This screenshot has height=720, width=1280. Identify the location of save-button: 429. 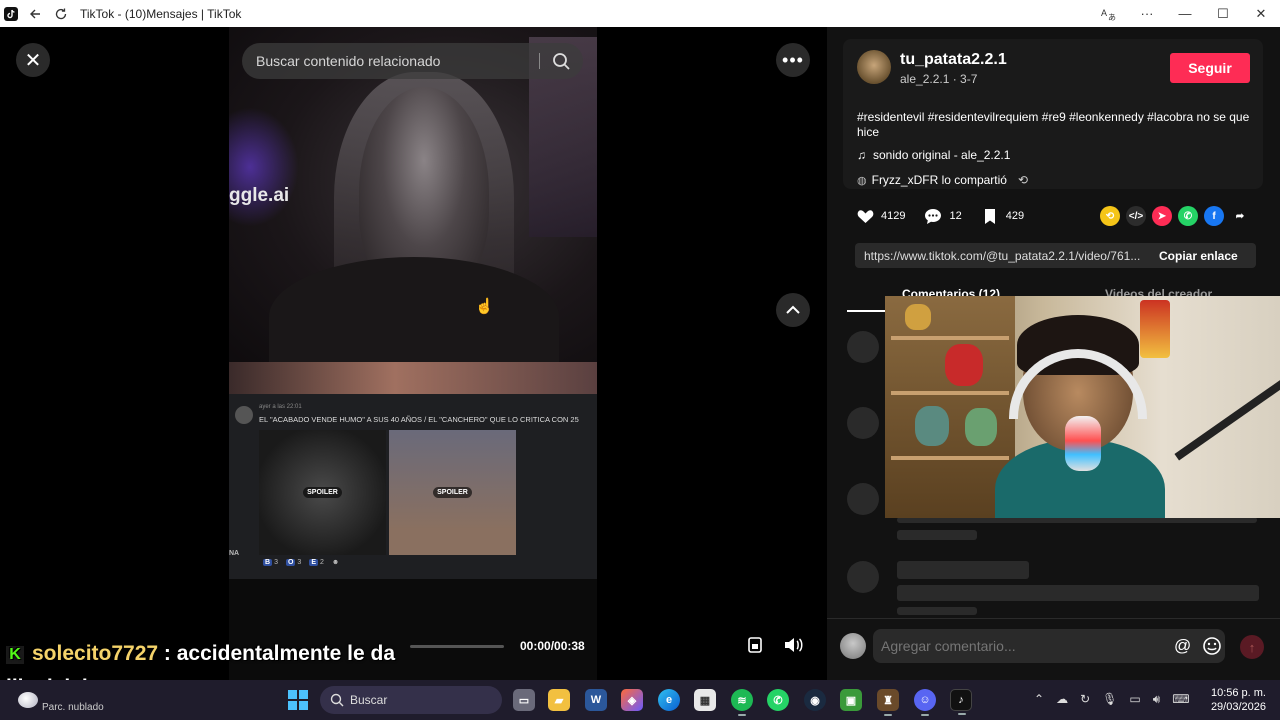
(1002, 216).